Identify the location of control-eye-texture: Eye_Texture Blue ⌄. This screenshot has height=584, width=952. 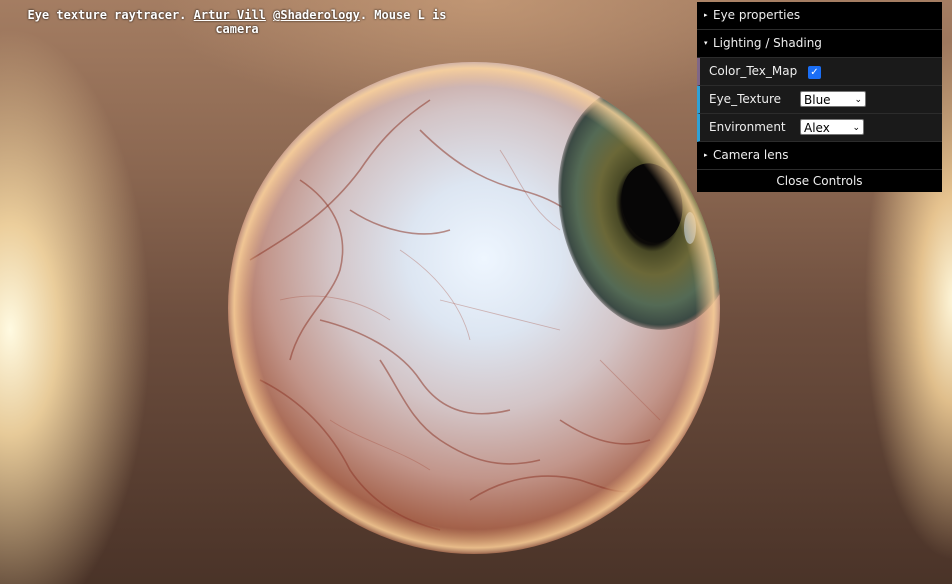
(819, 100).